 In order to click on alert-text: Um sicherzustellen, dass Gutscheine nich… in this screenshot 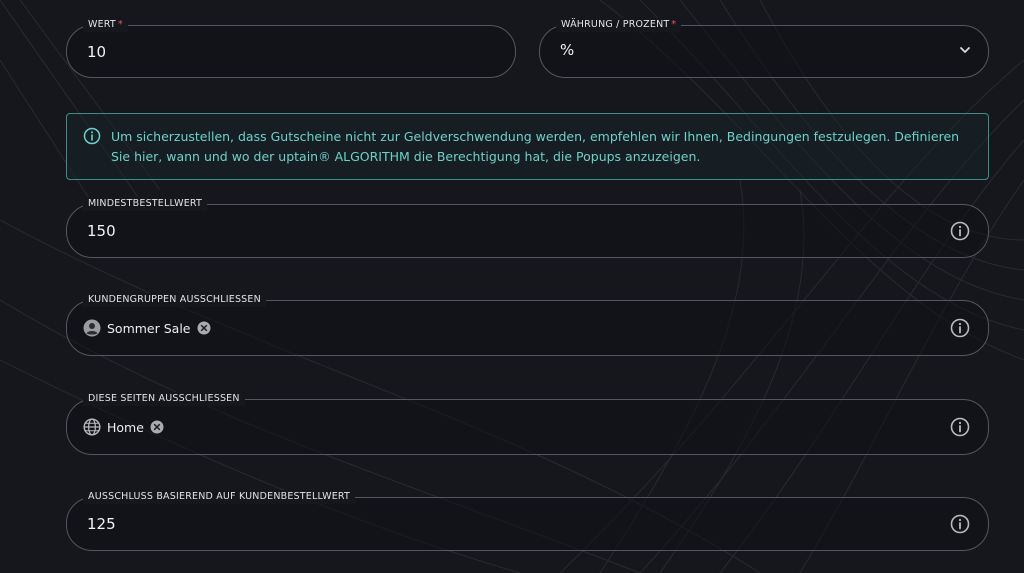, I will do `click(535, 146)`.